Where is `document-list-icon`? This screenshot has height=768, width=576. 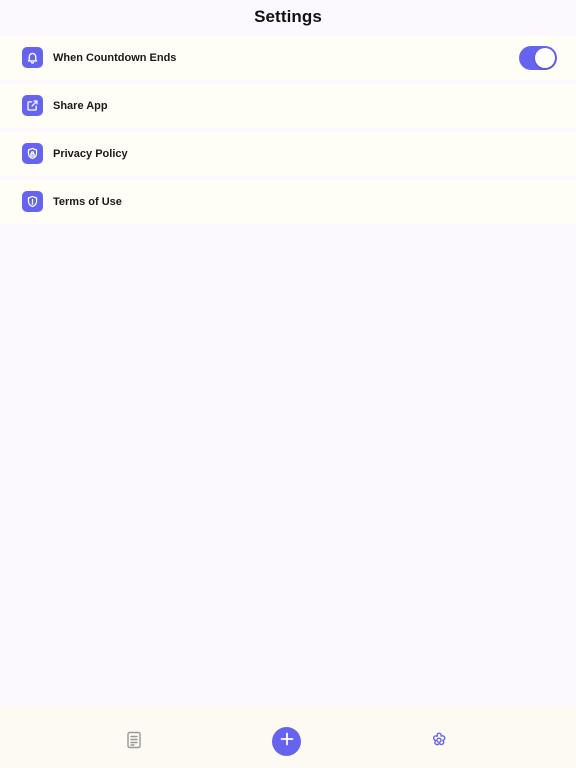
document-list-icon is located at coordinates (134, 742).